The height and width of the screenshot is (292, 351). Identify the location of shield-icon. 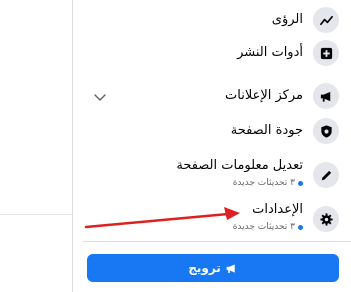
(326, 131).